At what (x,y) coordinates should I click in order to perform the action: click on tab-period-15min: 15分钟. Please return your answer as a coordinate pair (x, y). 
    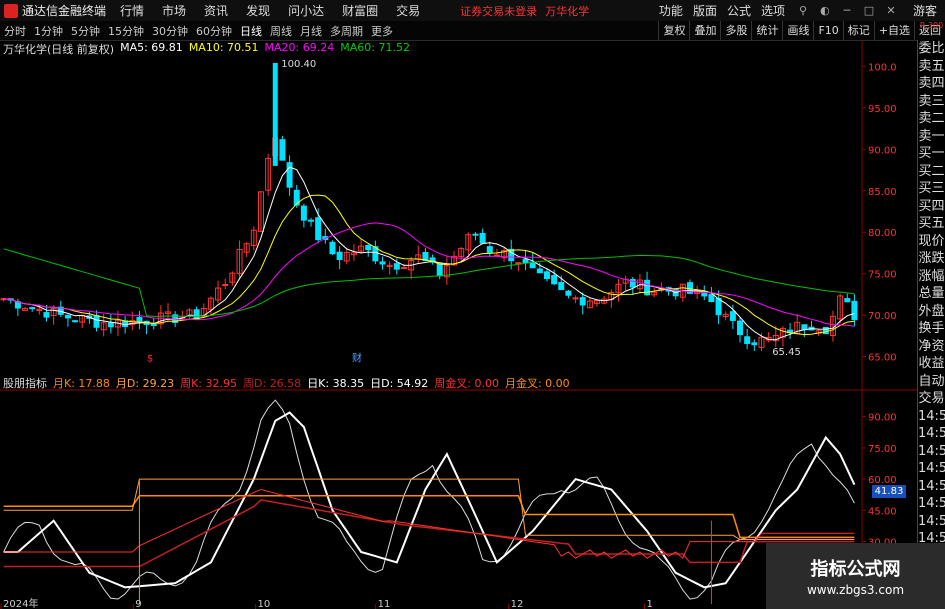
    Looking at the image, I should click on (126, 31).